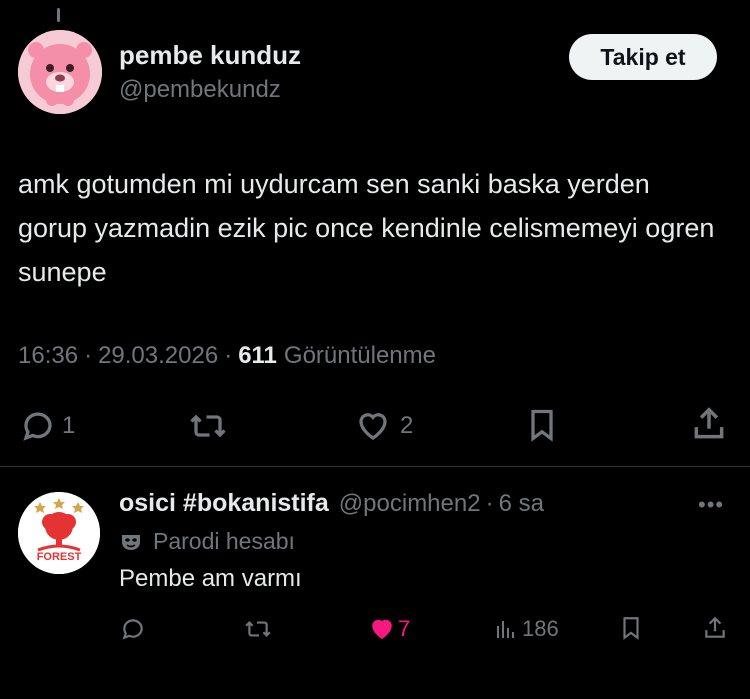 The height and width of the screenshot is (699, 750). I want to click on reply-views-button: 186, so click(526, 629).